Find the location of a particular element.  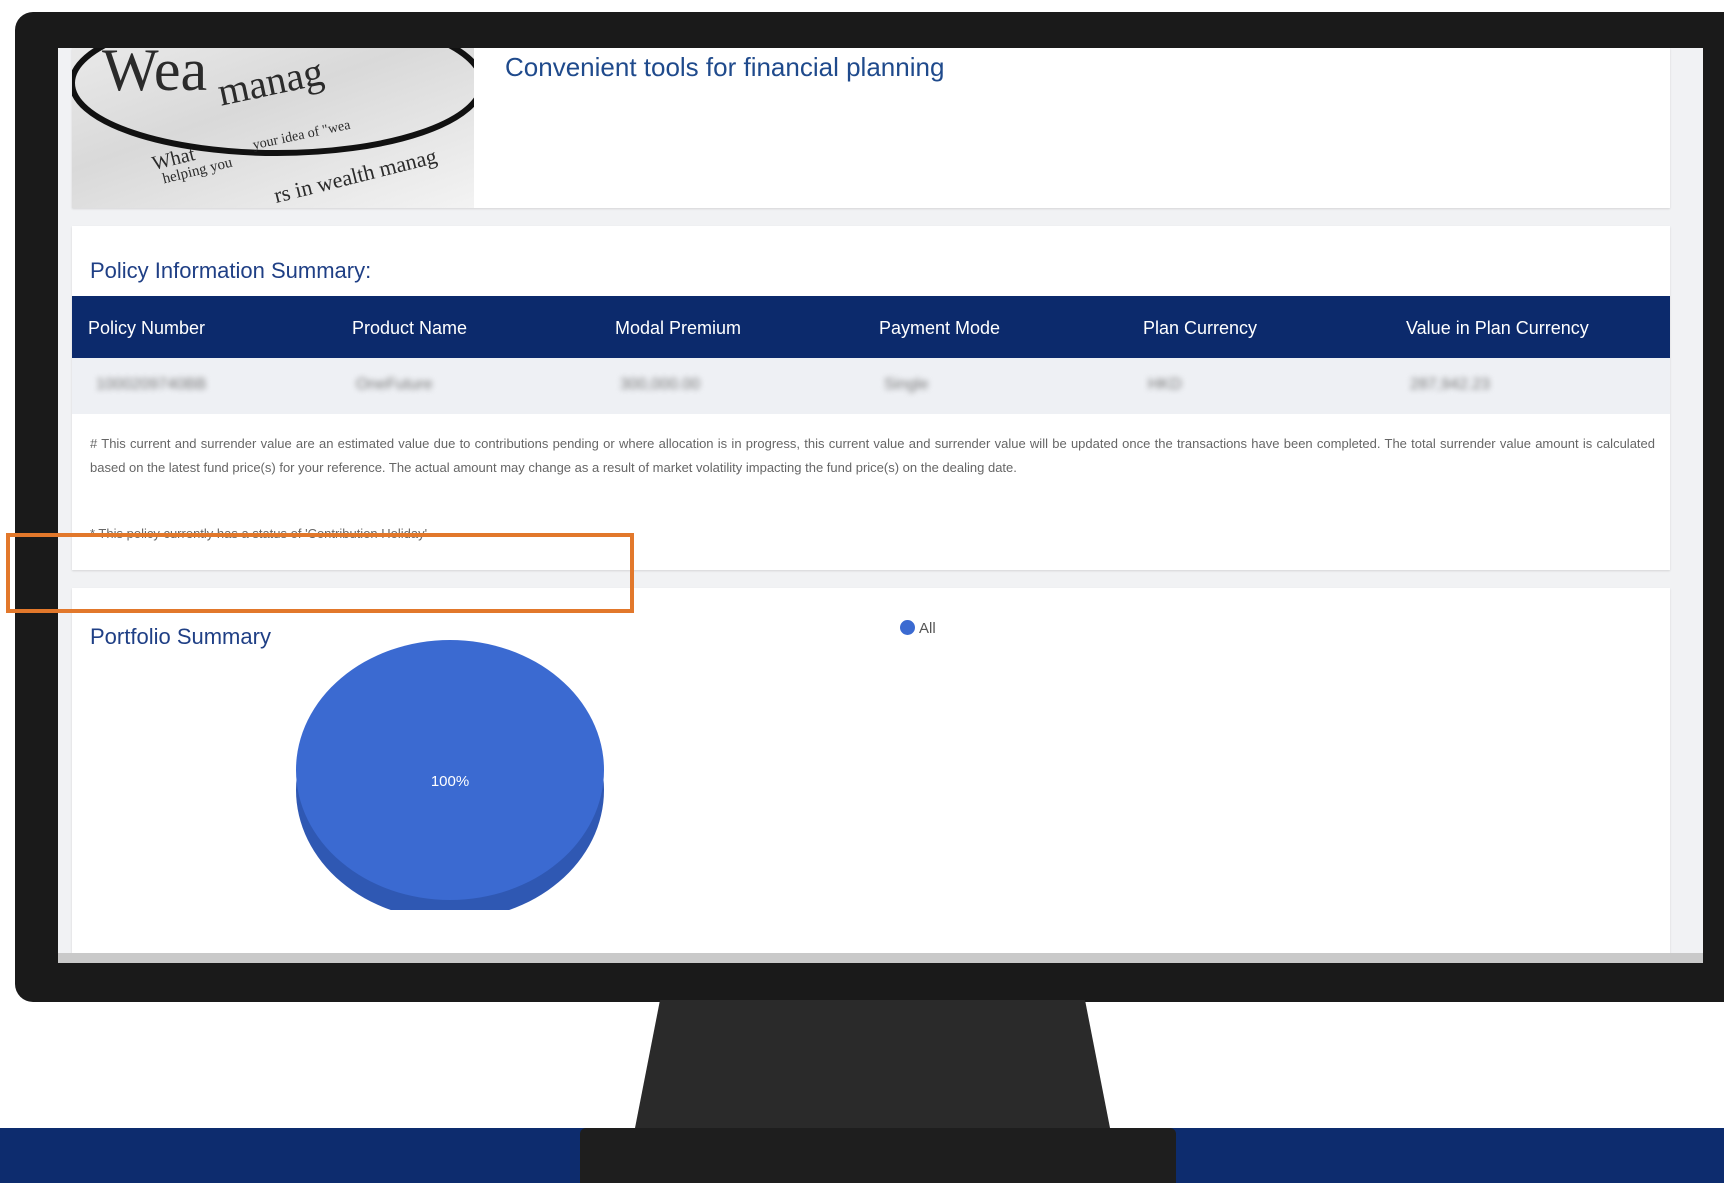

col-policy-number: Policy Number is located at coordinates (147, 328).